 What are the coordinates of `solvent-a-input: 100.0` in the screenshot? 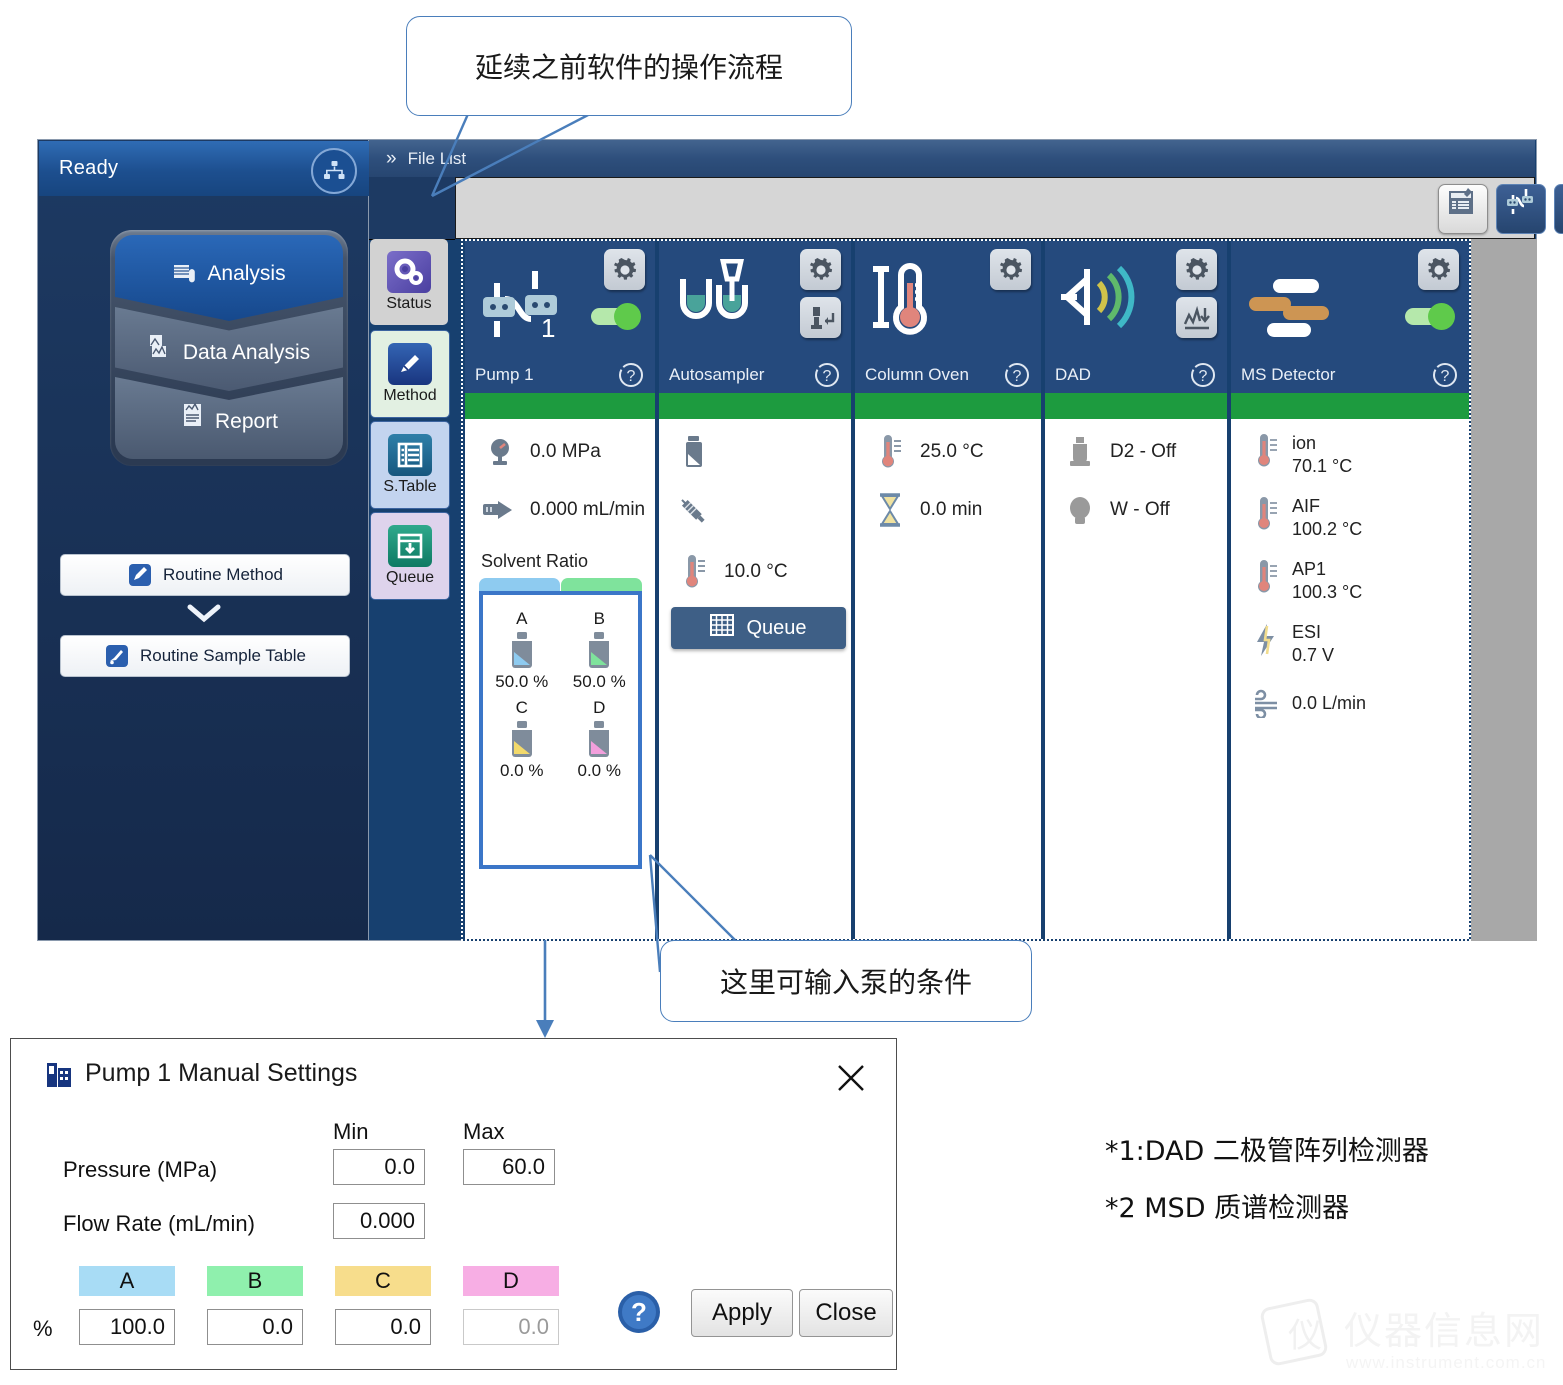 It's located at (127, 1327).